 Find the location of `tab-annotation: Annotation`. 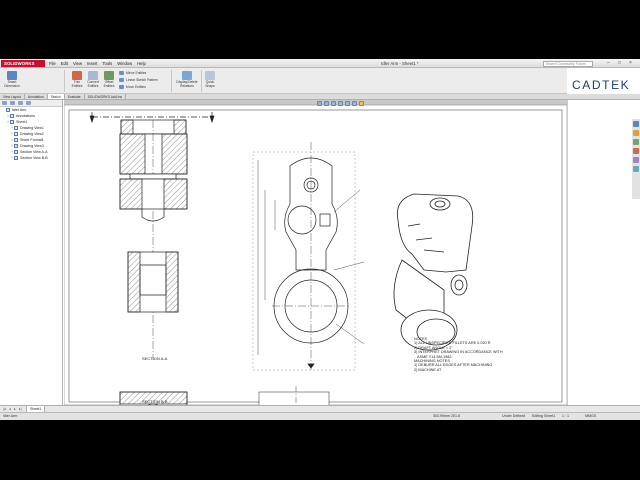

tab-annotation: Annotation is located at coordinates (36, 96).